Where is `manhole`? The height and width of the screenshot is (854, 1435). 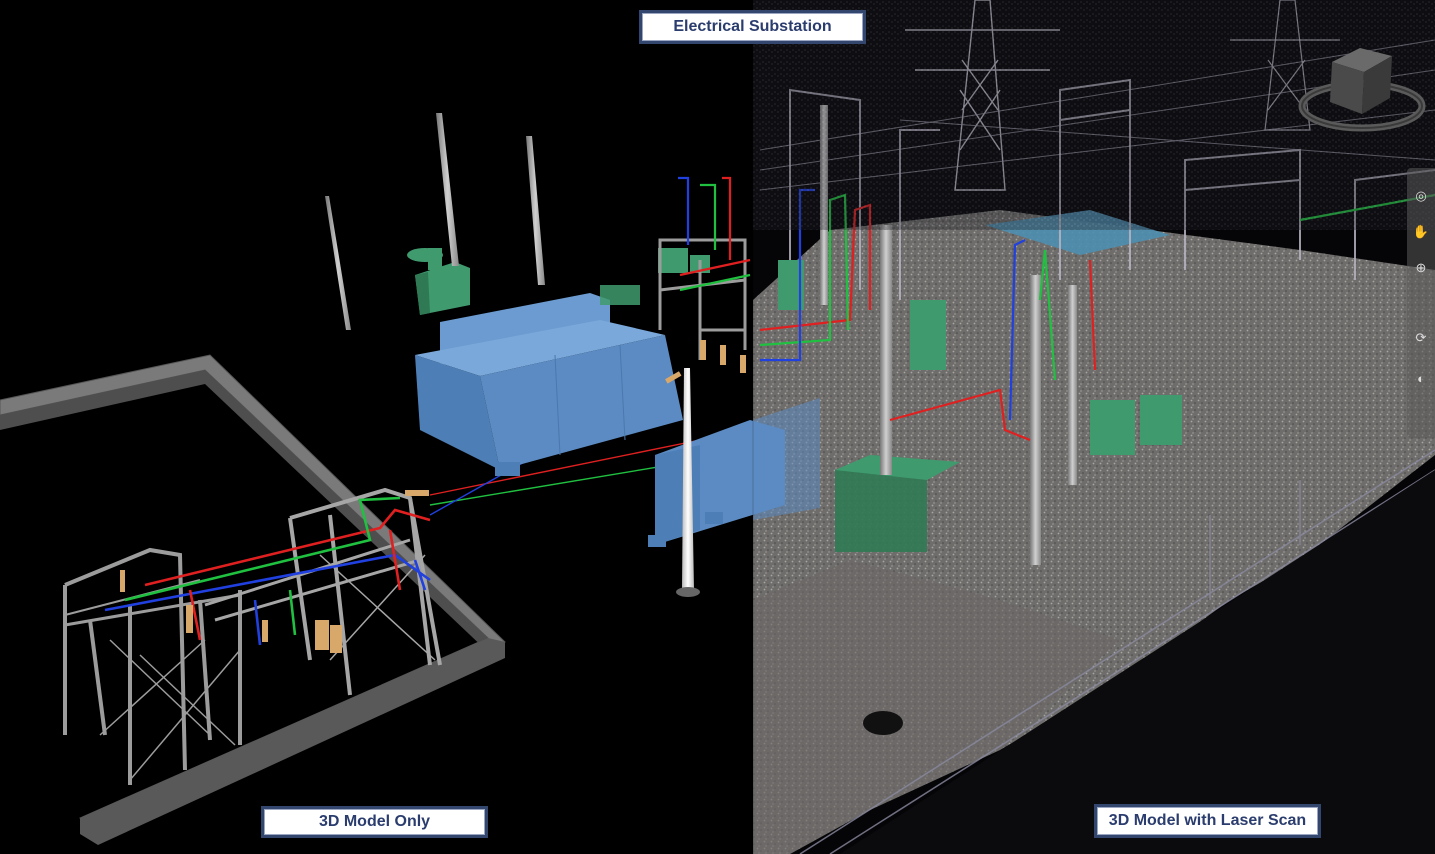 manhole is located at coordinates (883, 723).